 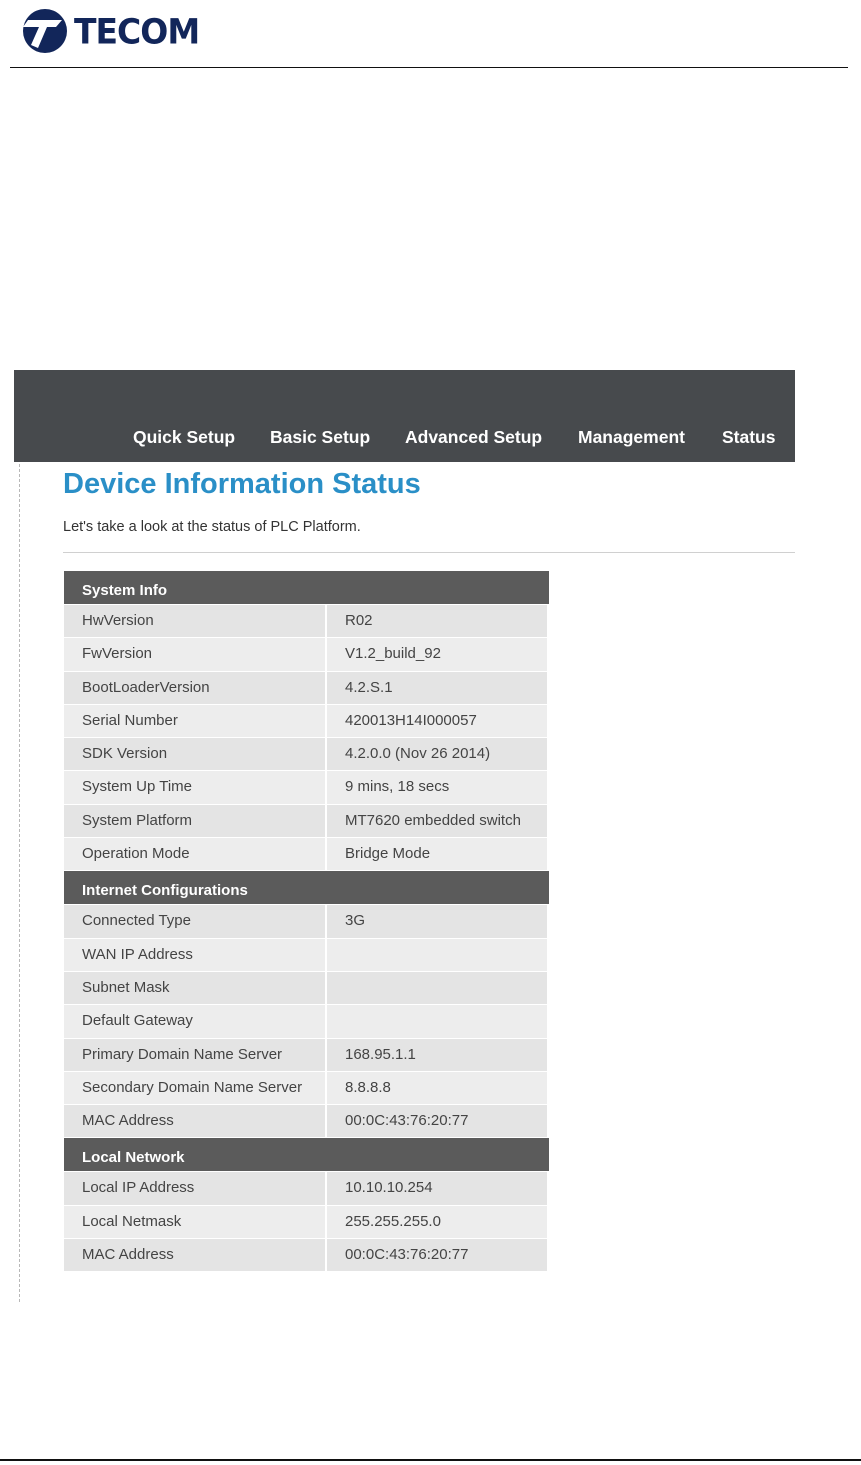 I want to click on table-row: Operation Mode Bridge Mode, so click(x=306, y=855).